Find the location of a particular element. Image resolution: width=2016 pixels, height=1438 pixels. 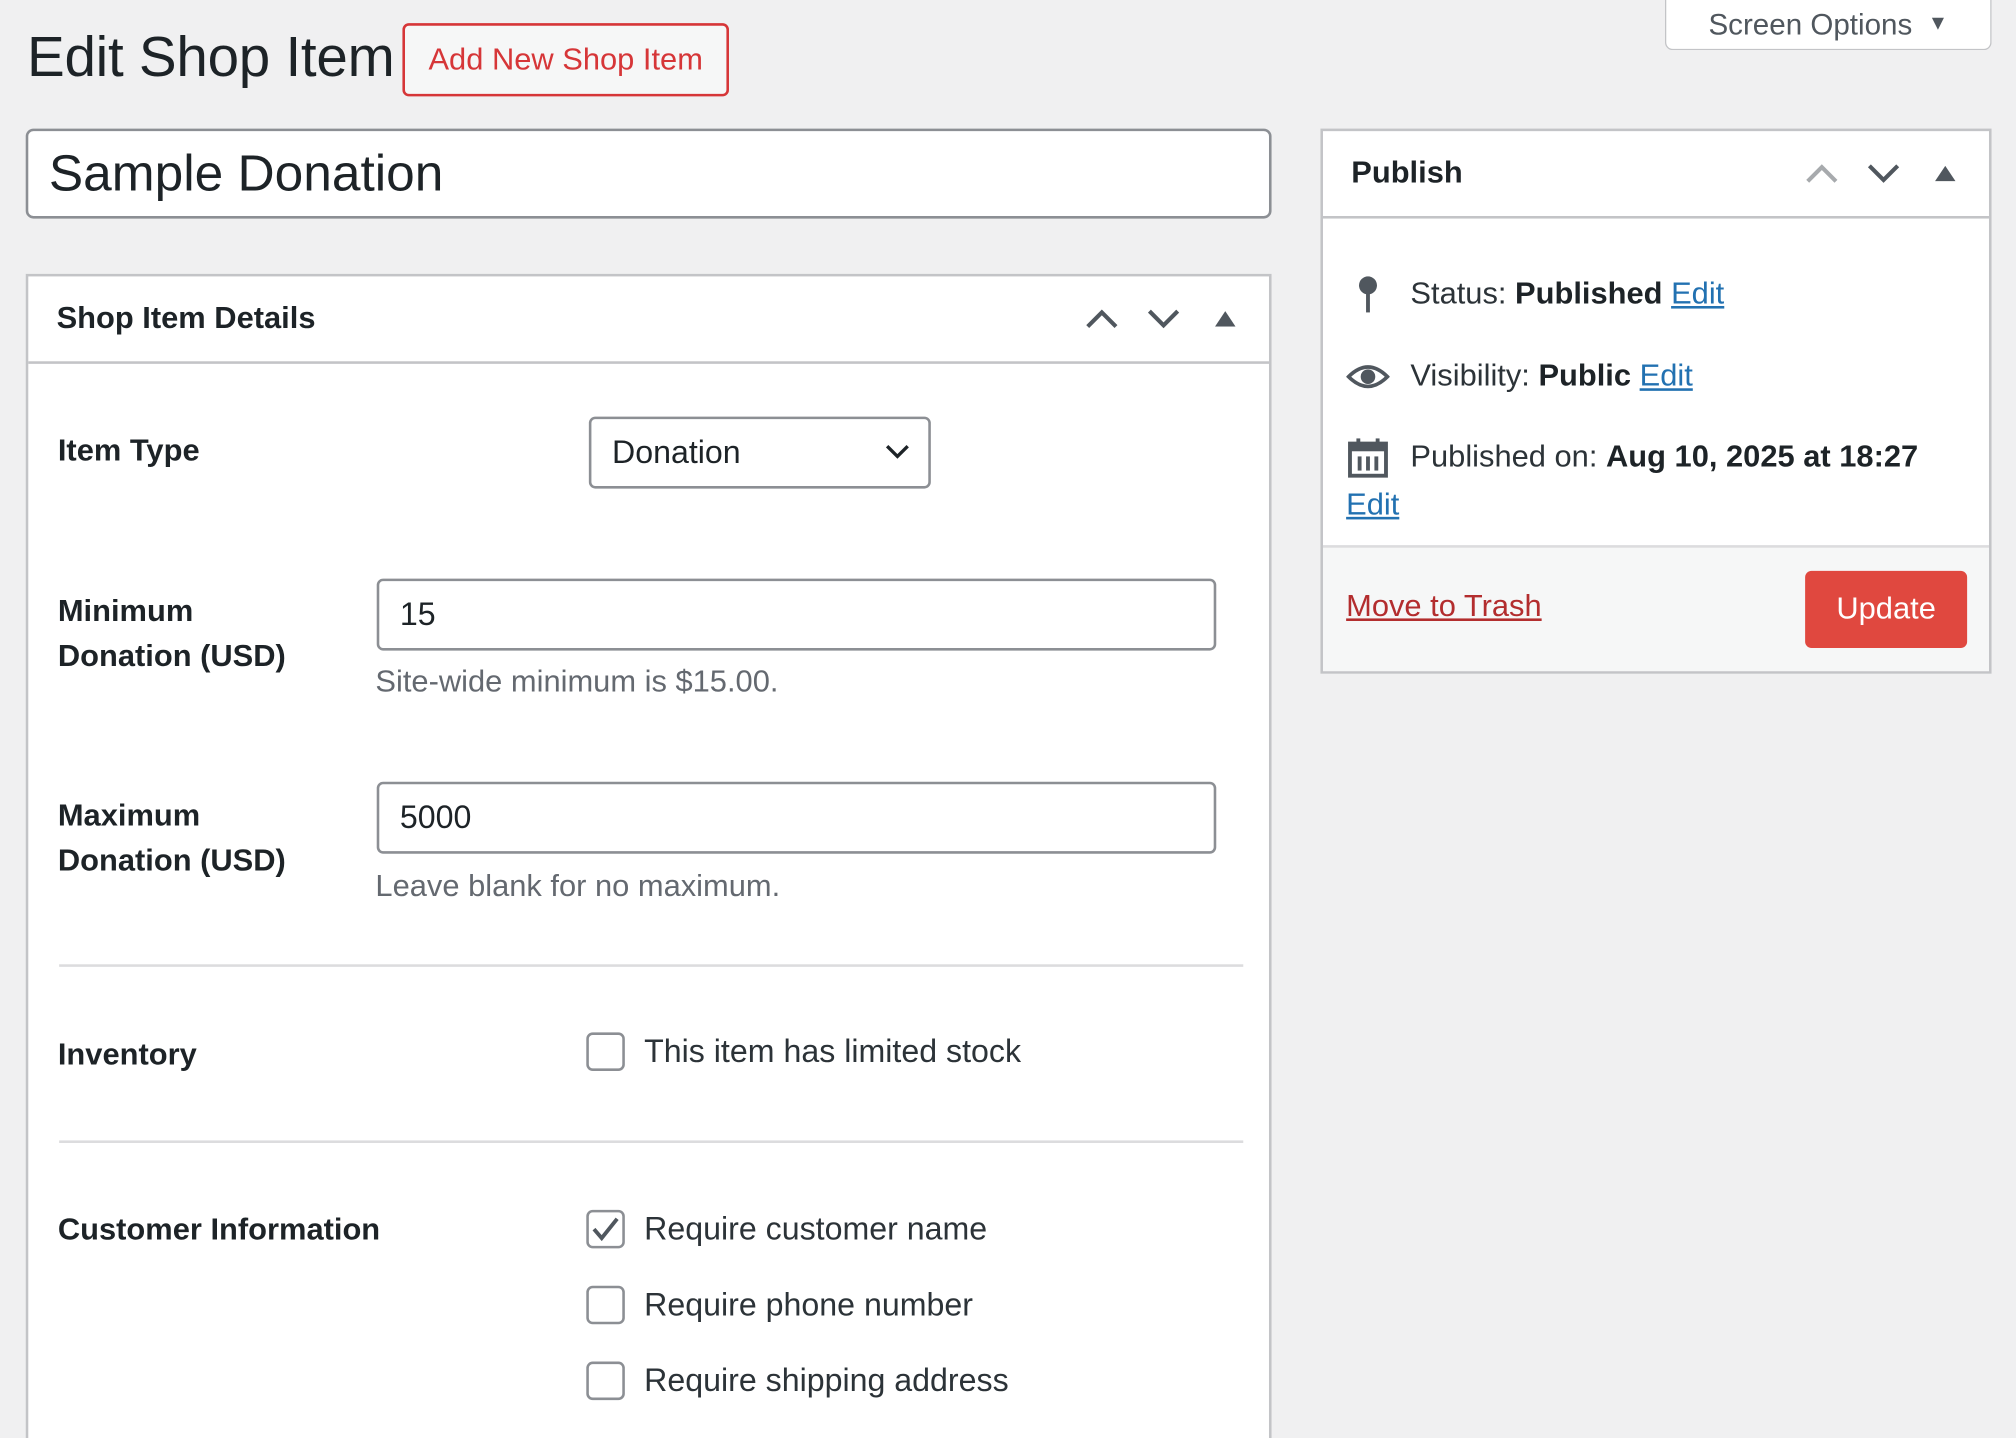

publish-actions: Move to Trash Update is located at coordinates (1655, 608).